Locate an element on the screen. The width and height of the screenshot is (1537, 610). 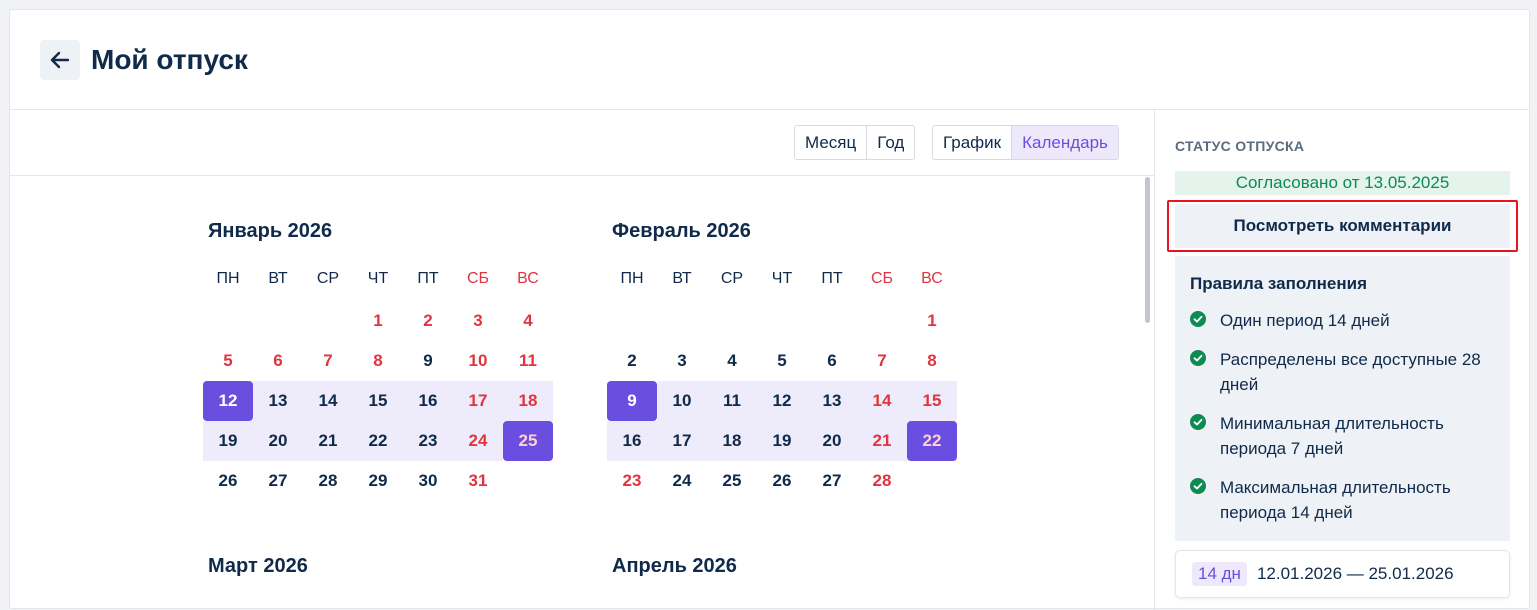
page-title: Мой отпуск is located at coordinates (169, 59).